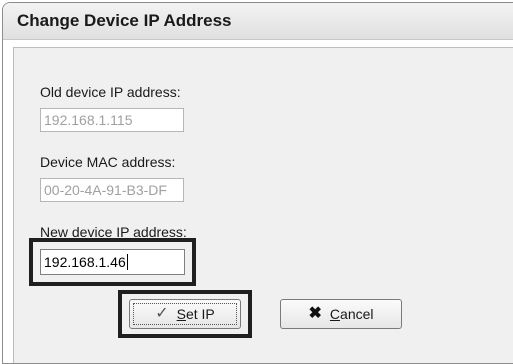 The width and height of the screenshot is (513, 364). I want to click on title-bar: Change Device IP Address, so click(258, 21).